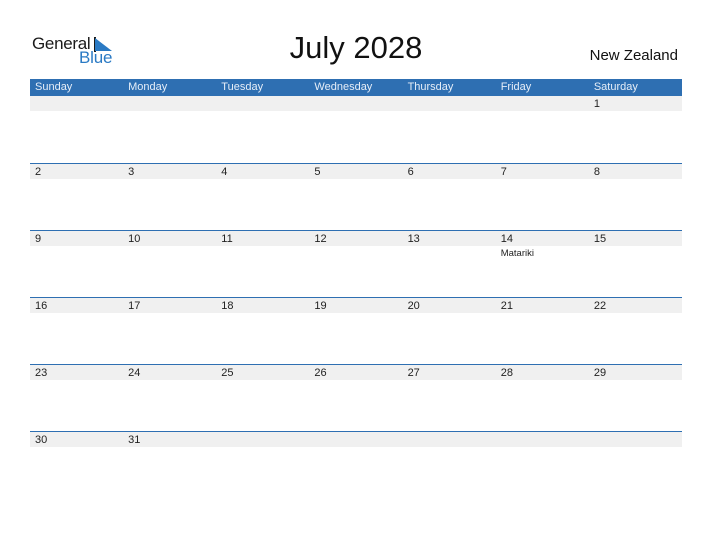 The height and width of the screenshot is (550, 712). Describe the element at coordinates (542, 331) in the screenshot. I see `day-cell: 21` at that location.